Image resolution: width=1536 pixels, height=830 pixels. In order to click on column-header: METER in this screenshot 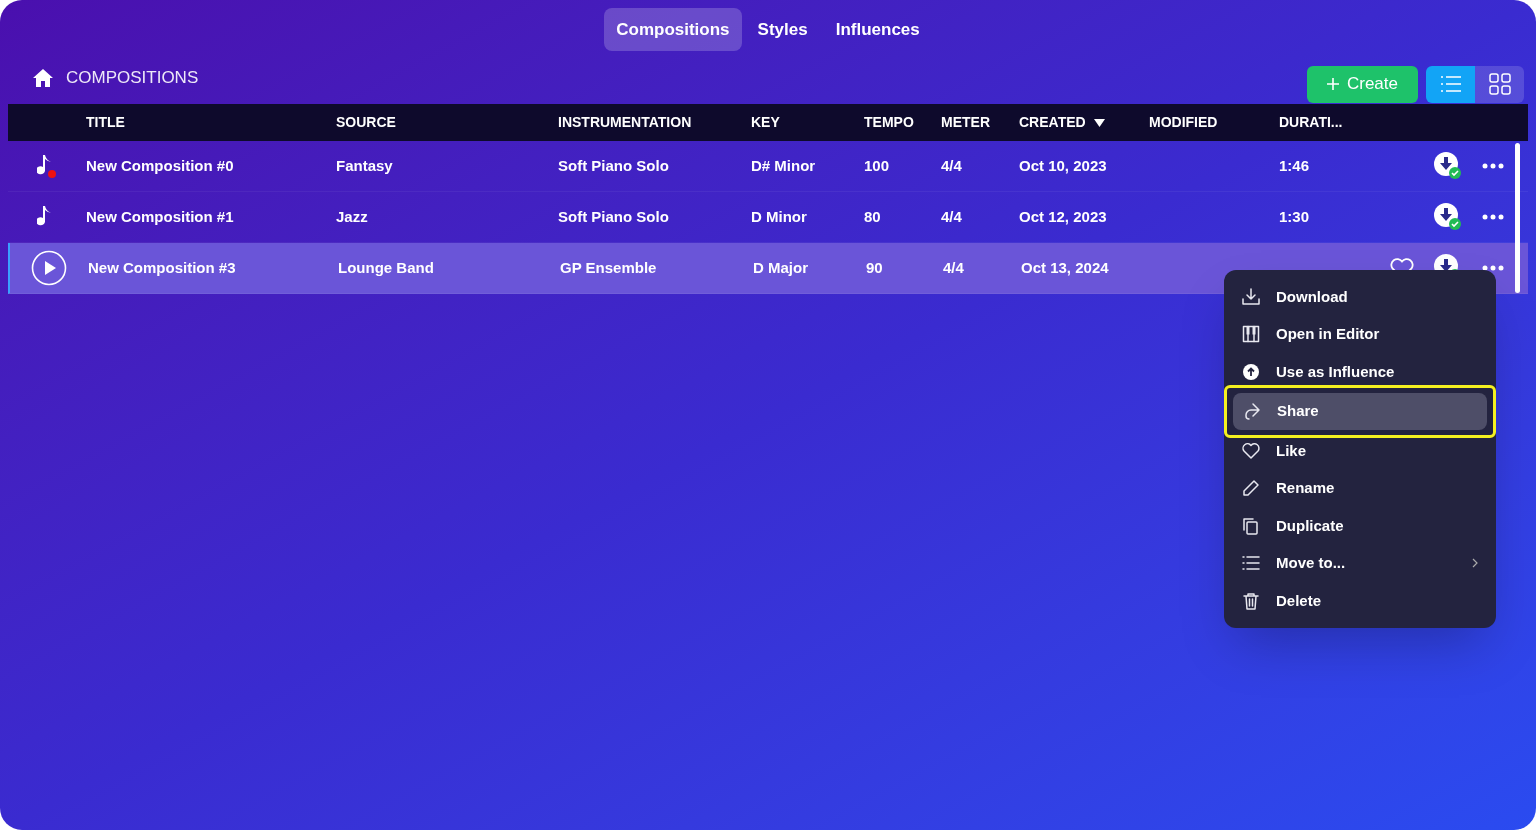, I will do `click(965, 122)`.